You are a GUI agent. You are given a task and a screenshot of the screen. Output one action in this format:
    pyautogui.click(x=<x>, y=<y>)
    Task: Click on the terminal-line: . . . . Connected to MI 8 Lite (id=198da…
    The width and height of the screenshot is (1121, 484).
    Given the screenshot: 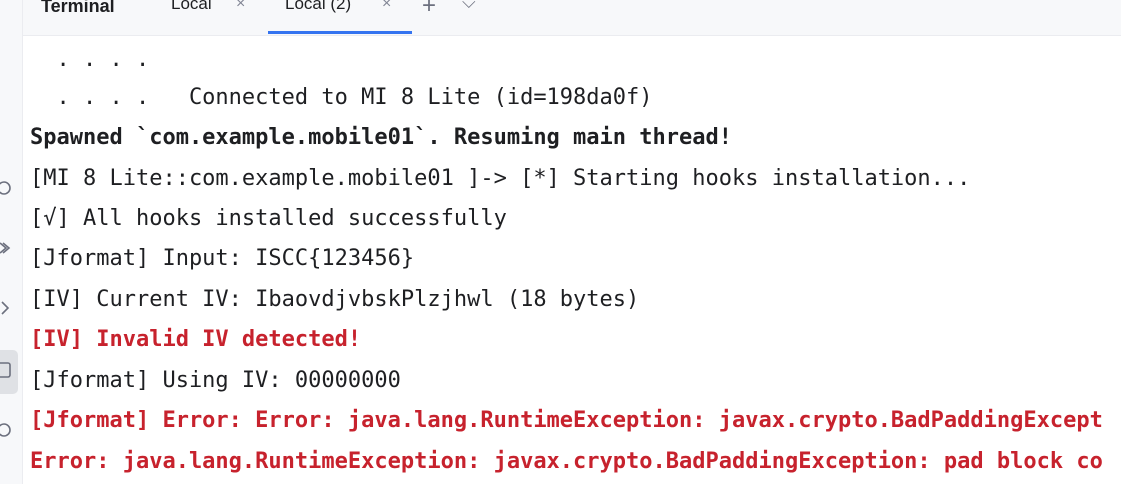 What is the action you would take?
    pyautogui.click(x=341, y=97)
    